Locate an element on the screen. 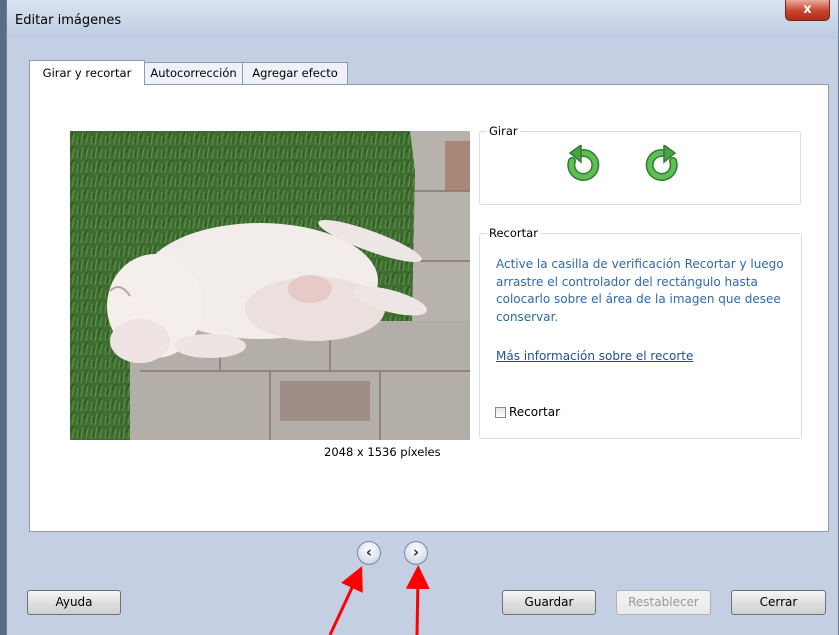 This screenshot has width=839, height=635. annotation-arrows is located at coordinates (379, 600).